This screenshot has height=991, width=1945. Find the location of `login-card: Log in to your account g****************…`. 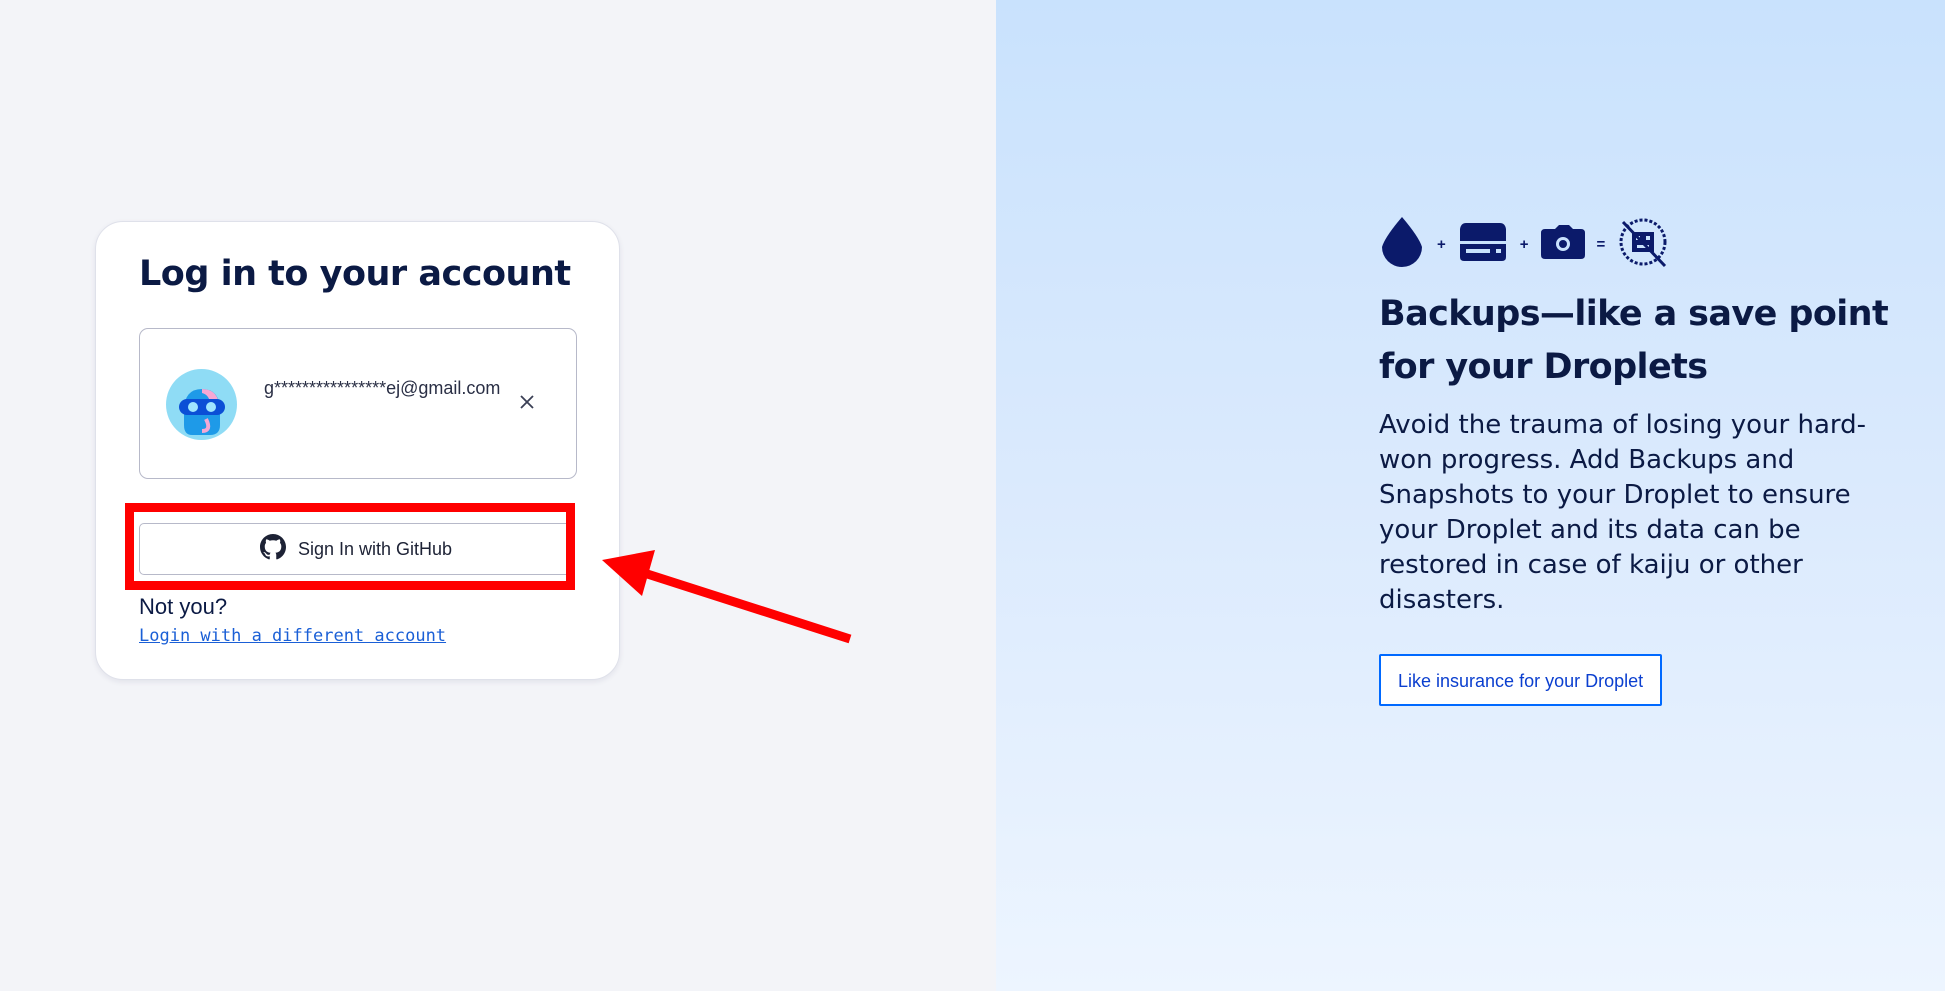

login-card: Log in to your account g****************… is located at coordinates (357, 450).